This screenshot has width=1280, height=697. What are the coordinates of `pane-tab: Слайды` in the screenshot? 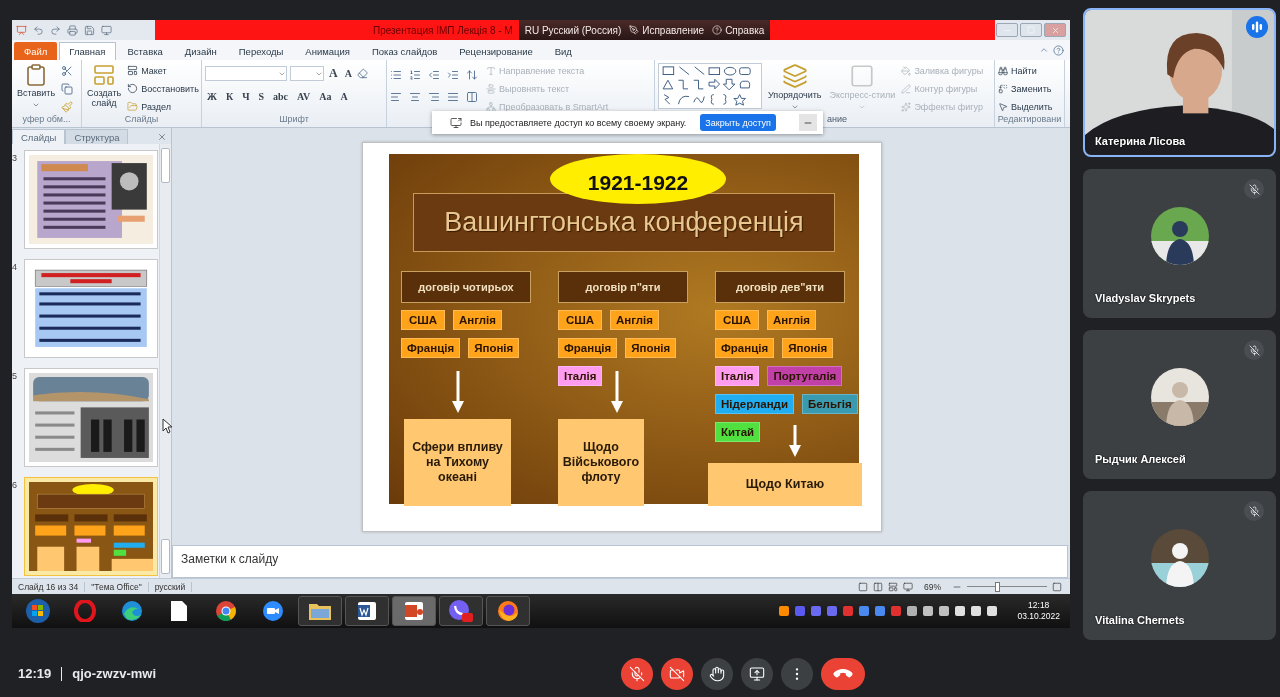 It's located at (39, 136).